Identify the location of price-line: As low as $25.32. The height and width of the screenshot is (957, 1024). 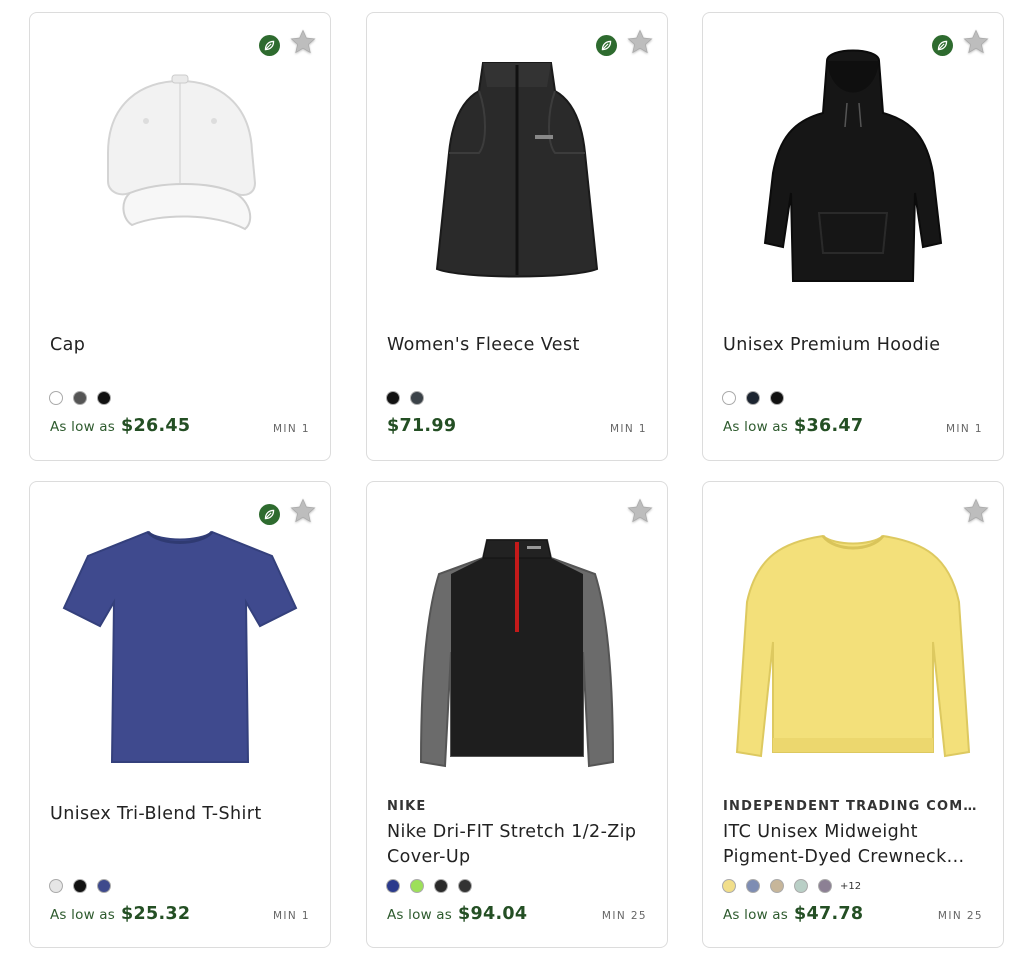
(120, 914).